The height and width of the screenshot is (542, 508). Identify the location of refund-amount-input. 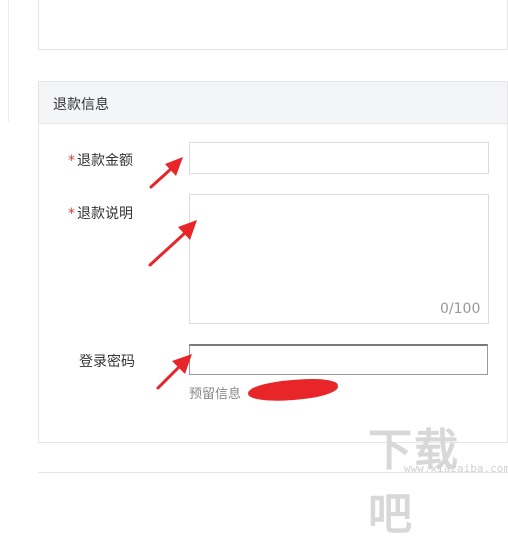
(339, 158).